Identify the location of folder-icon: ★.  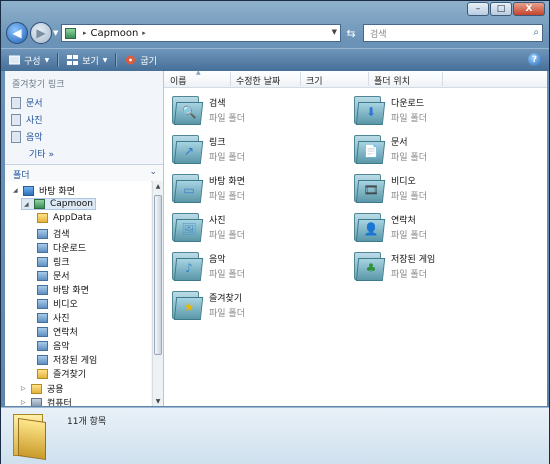
(188, 304).